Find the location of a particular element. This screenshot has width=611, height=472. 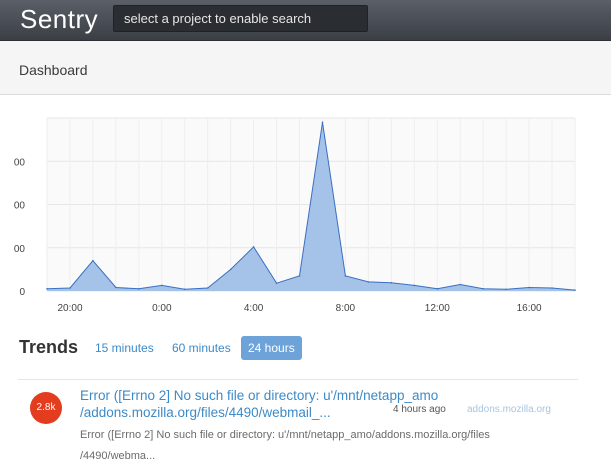

x-tick-label: 4:00 is located at coordinates (254, 308).